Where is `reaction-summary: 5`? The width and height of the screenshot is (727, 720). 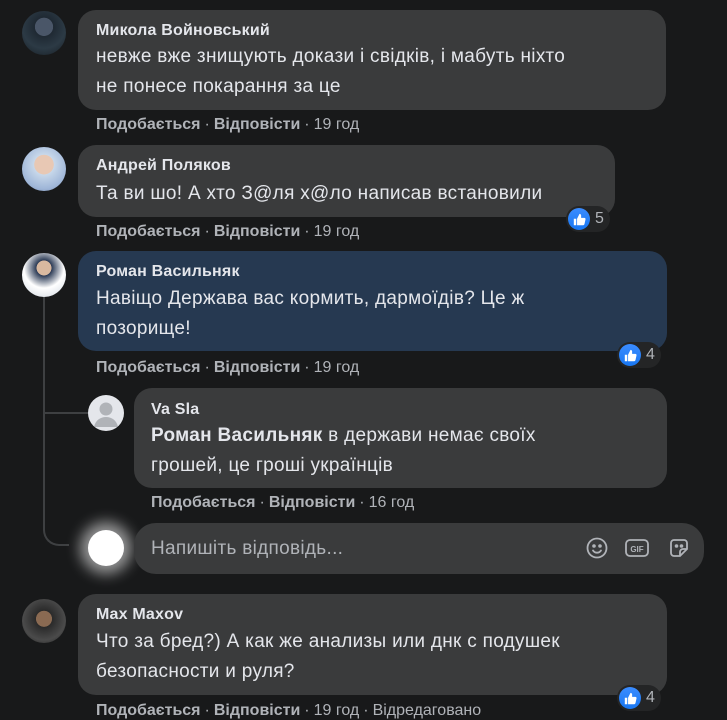 reaction-summary: 5 is located at coordinates (588, 219).